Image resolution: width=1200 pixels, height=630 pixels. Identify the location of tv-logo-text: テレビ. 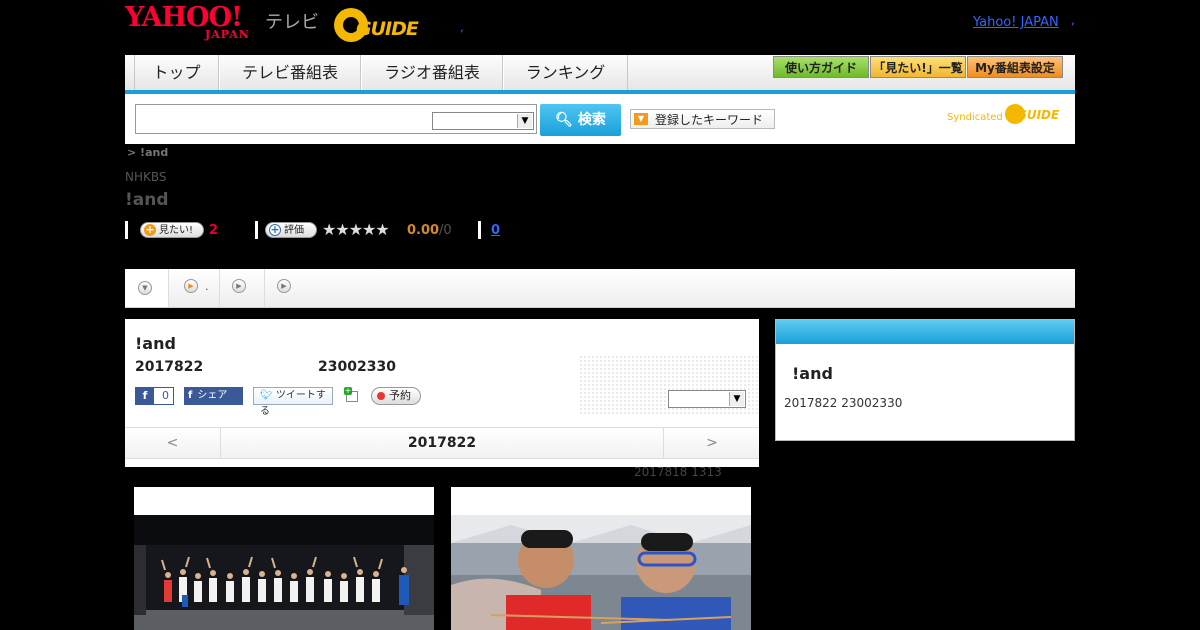
(292, 21).